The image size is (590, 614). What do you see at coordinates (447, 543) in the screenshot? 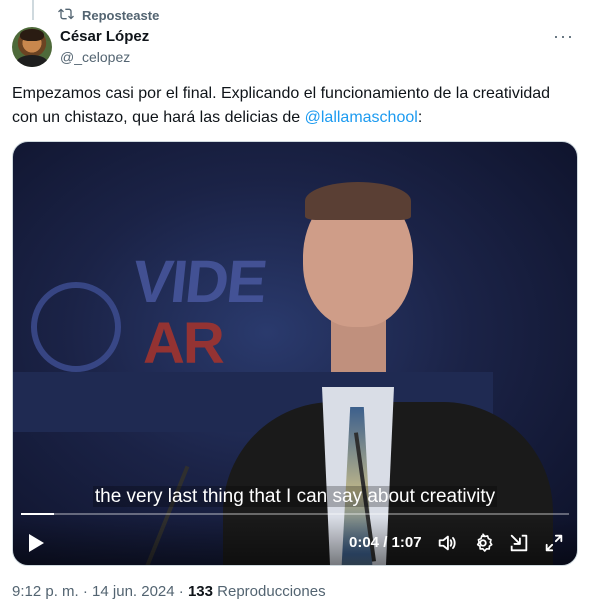
I see `volume-icon` at bounding box center [447, 543].